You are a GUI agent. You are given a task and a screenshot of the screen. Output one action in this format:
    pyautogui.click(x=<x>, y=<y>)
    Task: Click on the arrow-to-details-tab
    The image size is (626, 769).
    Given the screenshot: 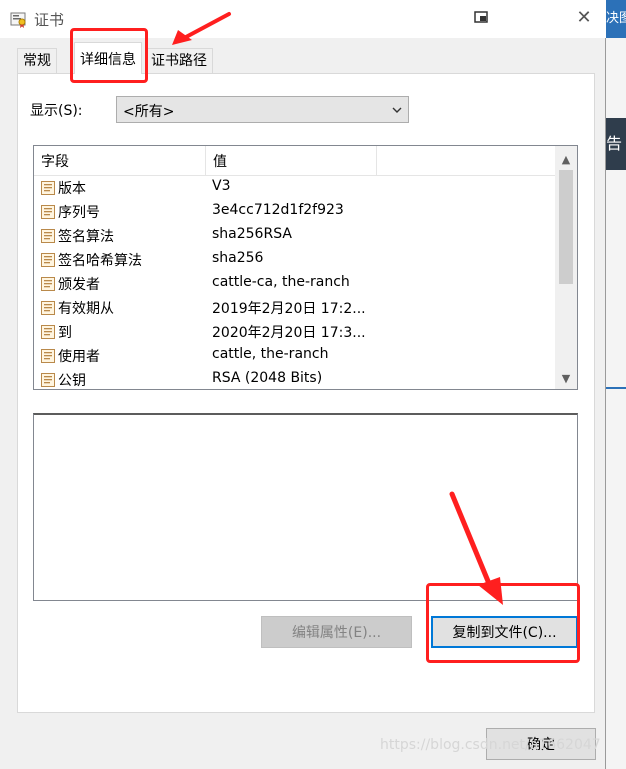 What is the action you would take?
    pyautogui.click(x=201, y=28)
    